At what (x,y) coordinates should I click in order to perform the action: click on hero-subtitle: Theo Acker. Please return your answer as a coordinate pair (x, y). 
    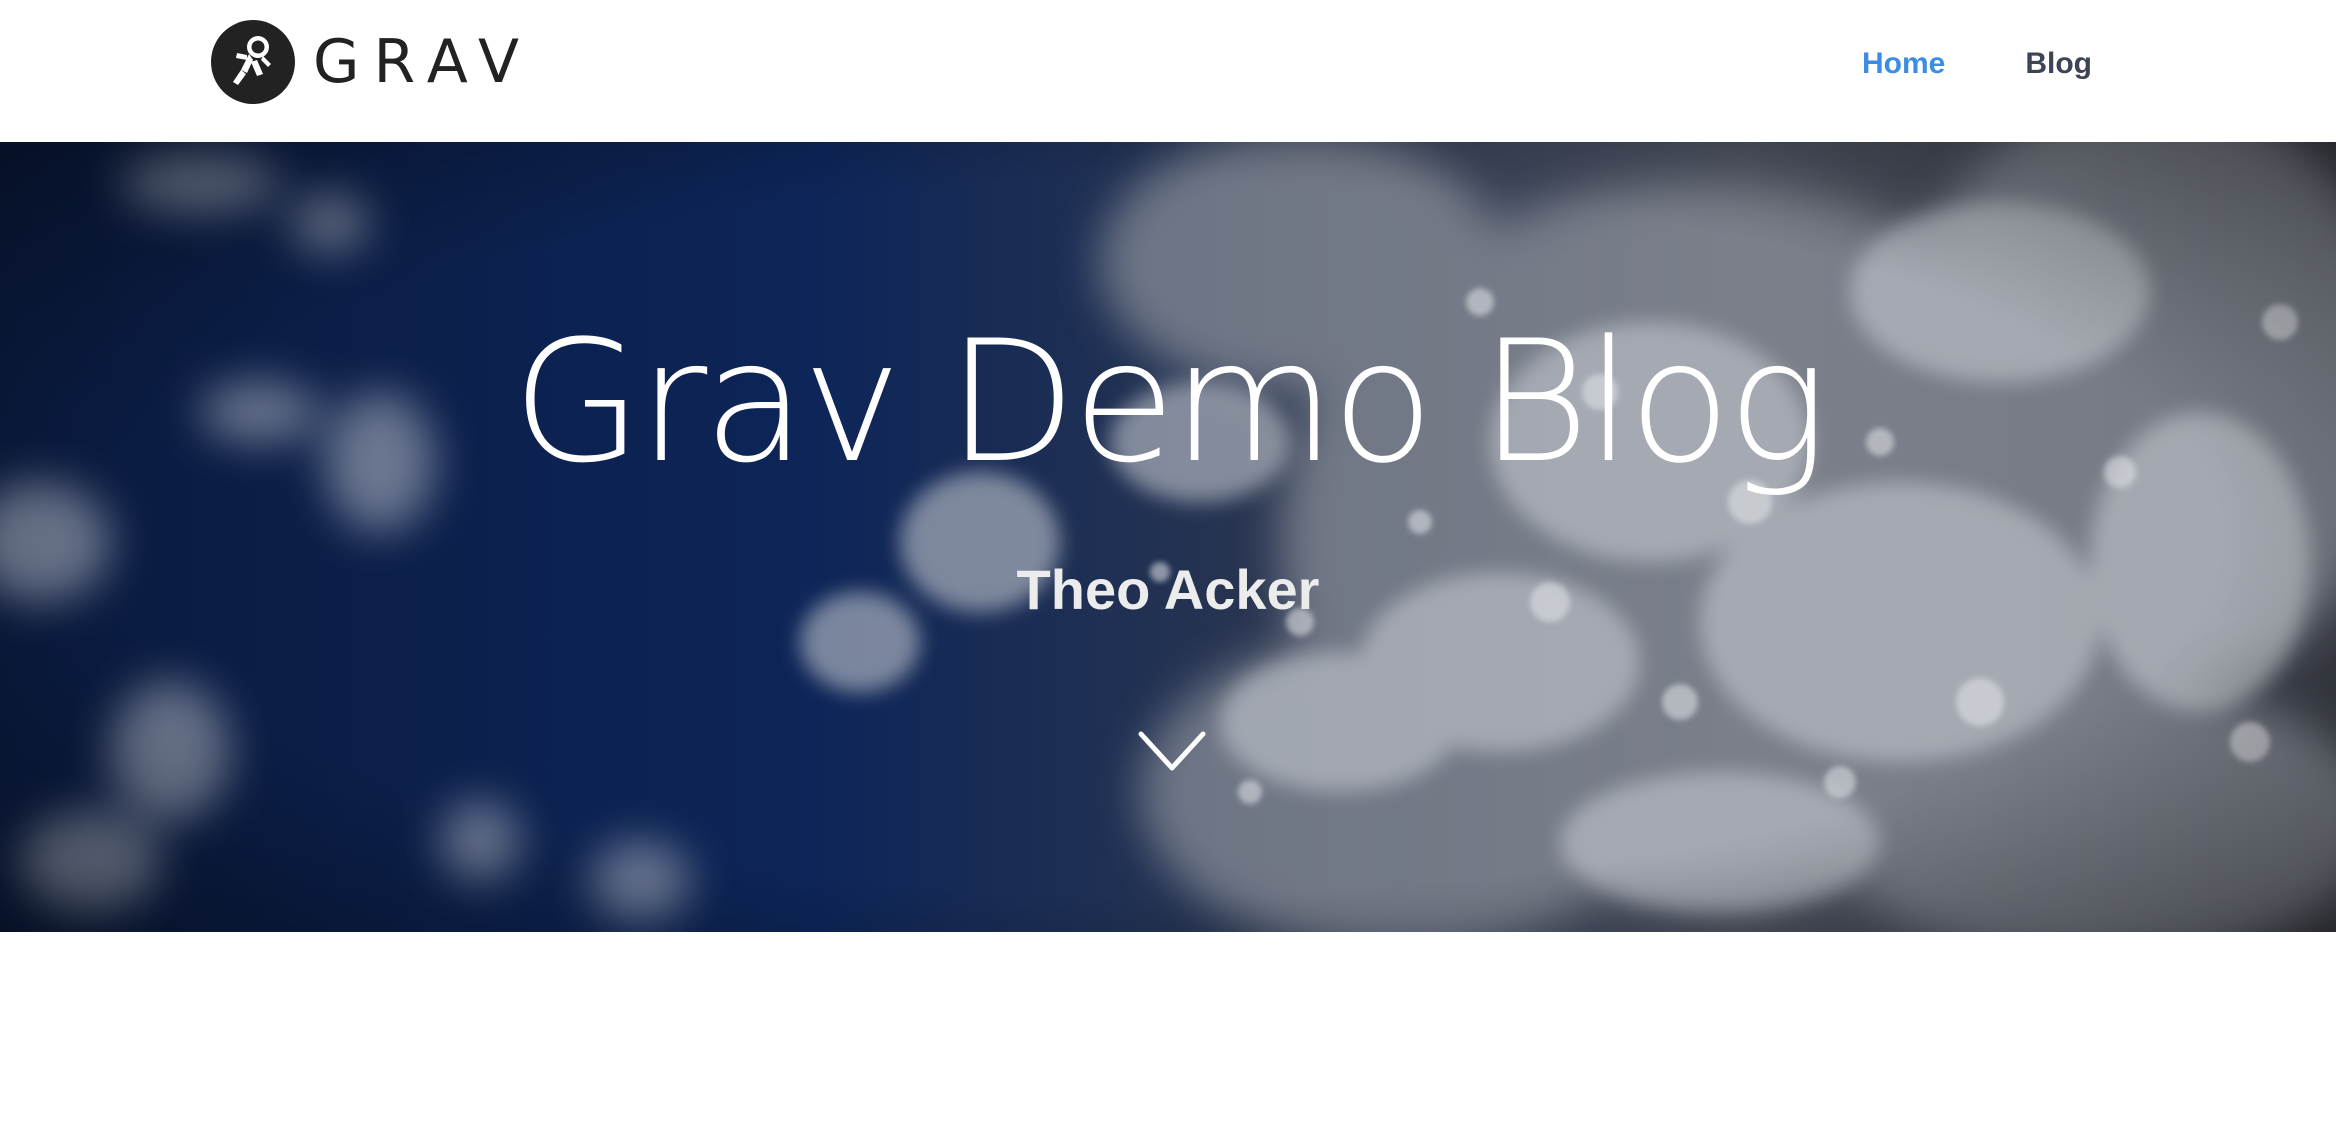
    Looking at the image, I should click on (1168, 589).